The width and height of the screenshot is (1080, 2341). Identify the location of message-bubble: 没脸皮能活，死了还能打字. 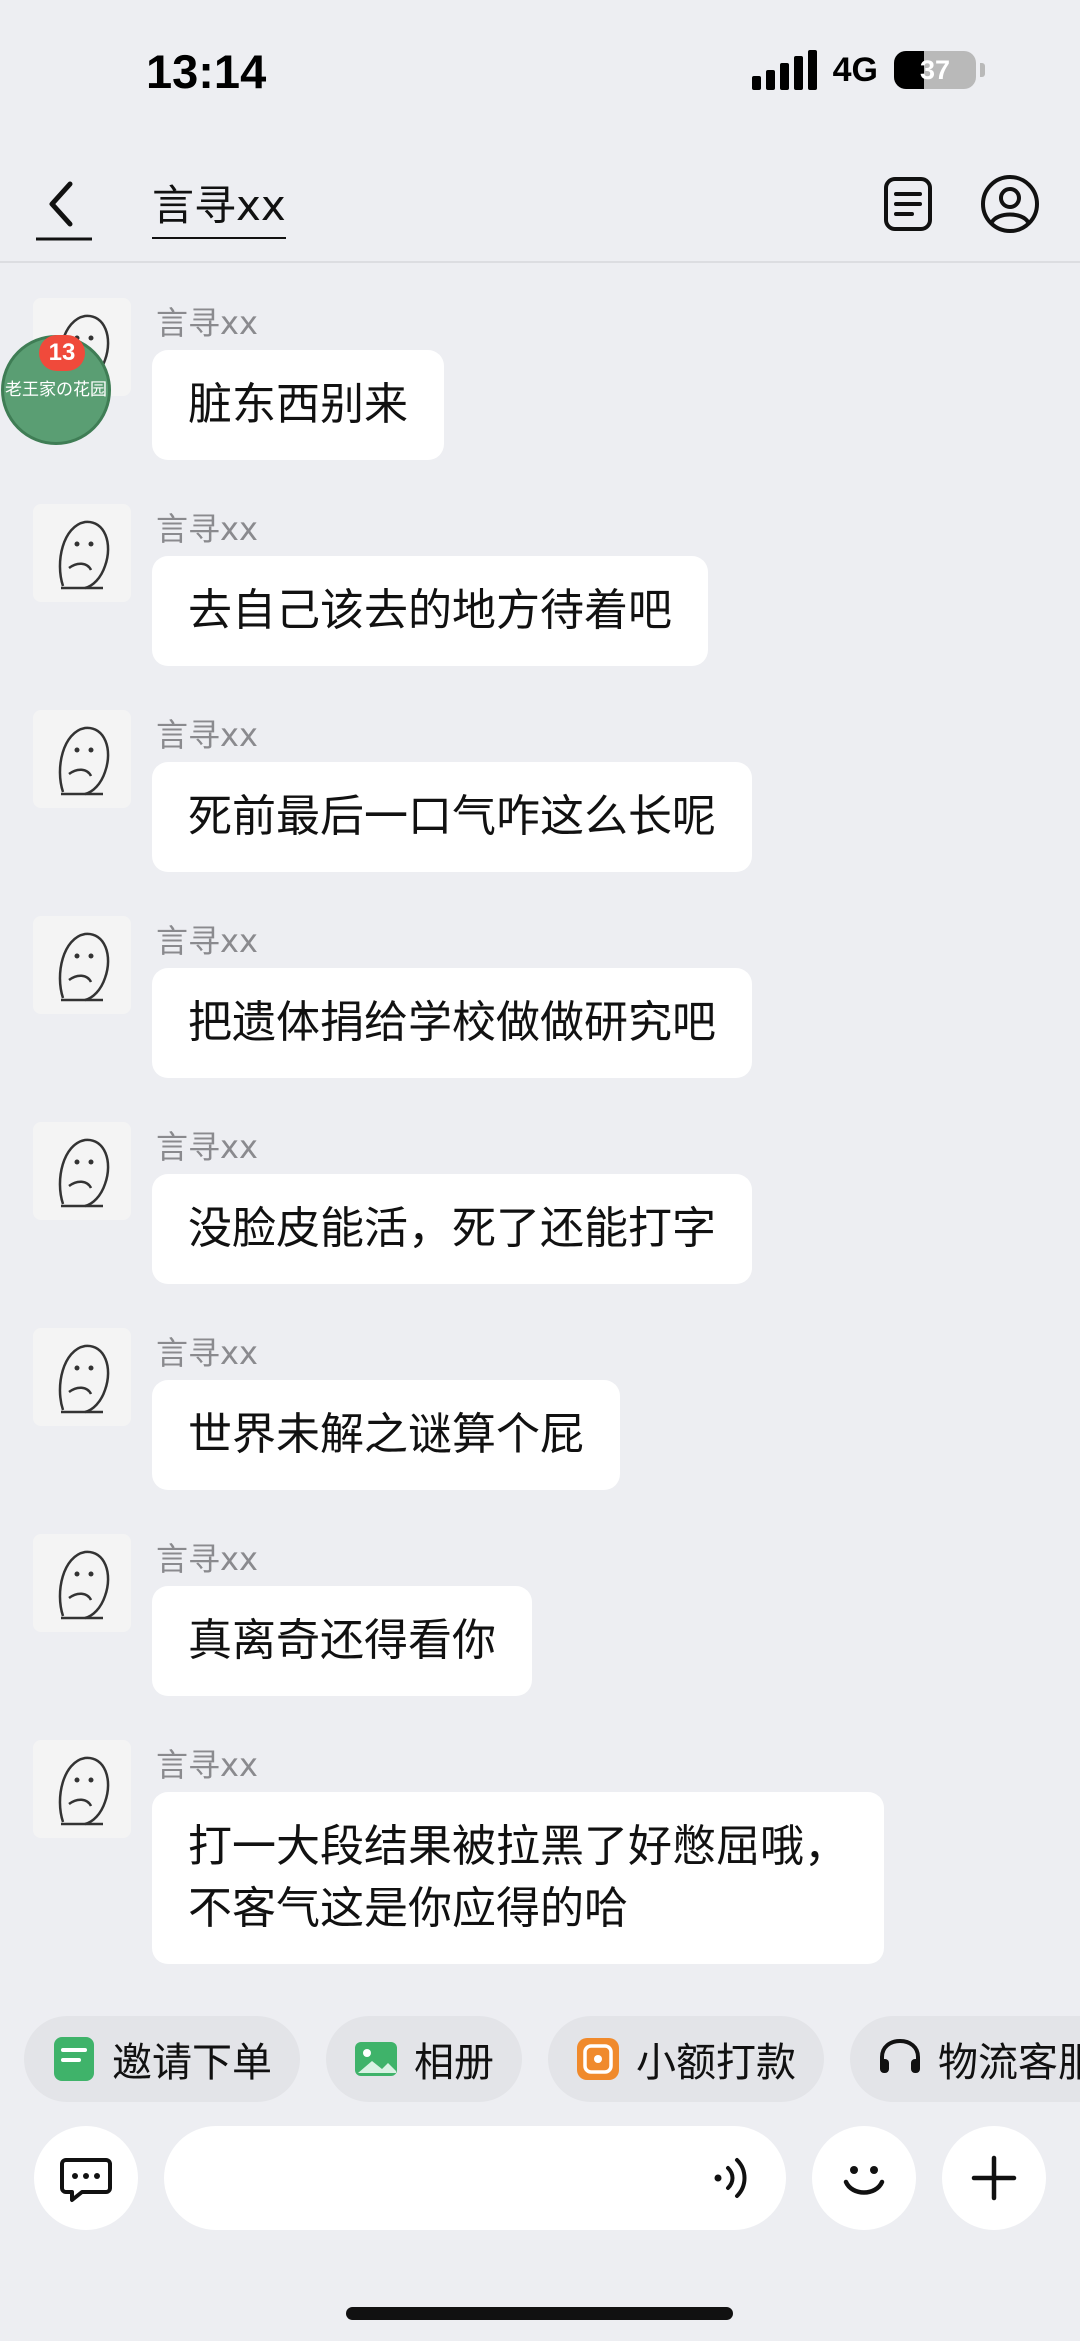
(452, 1229).